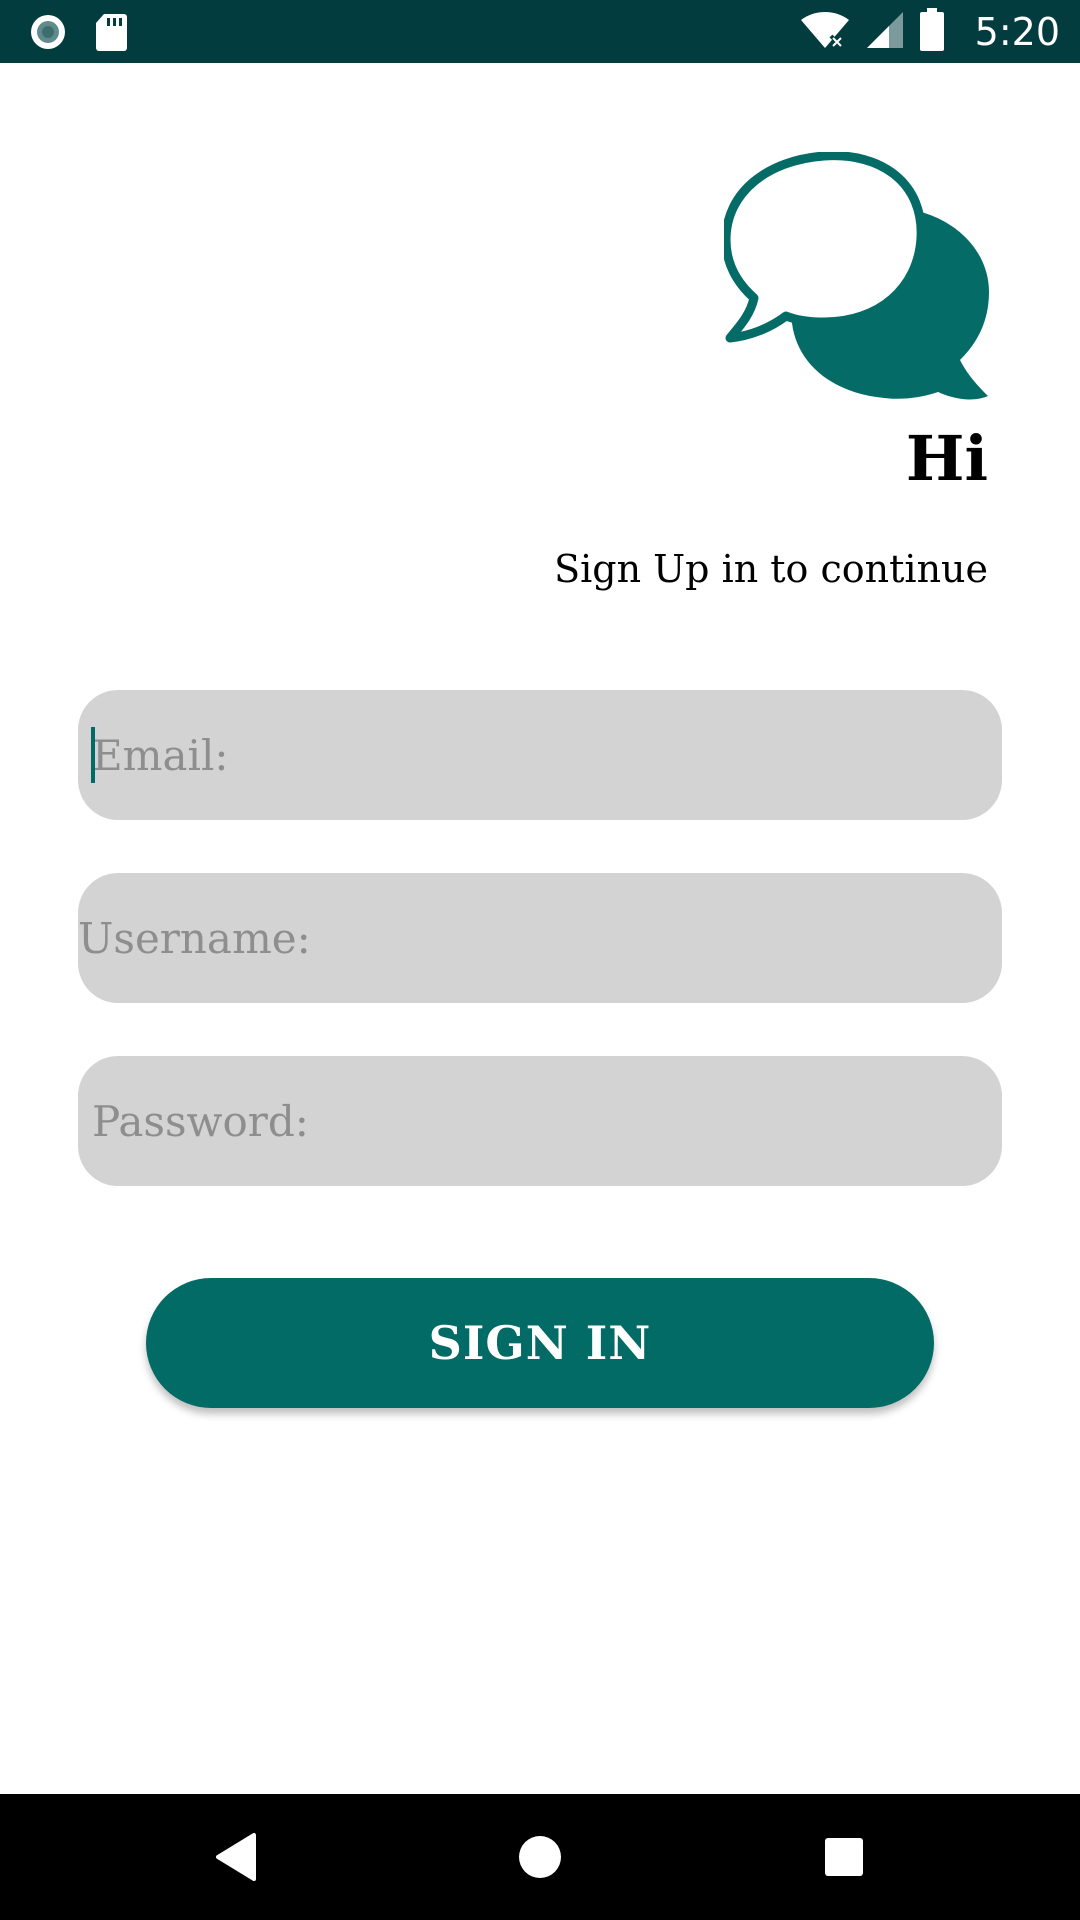  I want to click on password-field, so click(540, 1121).